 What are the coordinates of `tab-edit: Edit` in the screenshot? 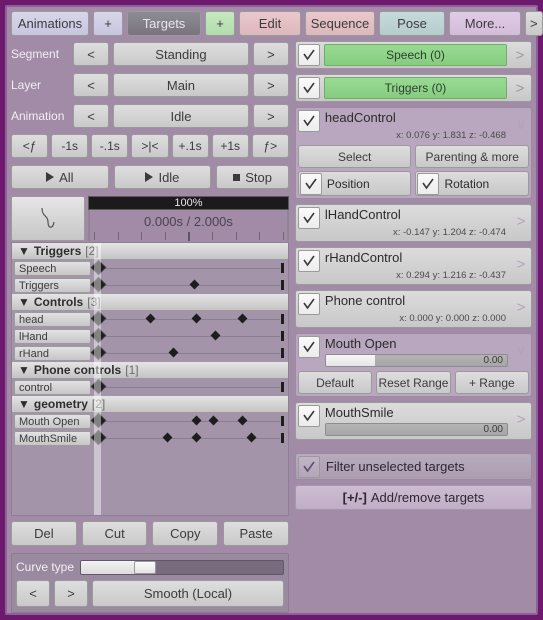 It's located at (270, 23).